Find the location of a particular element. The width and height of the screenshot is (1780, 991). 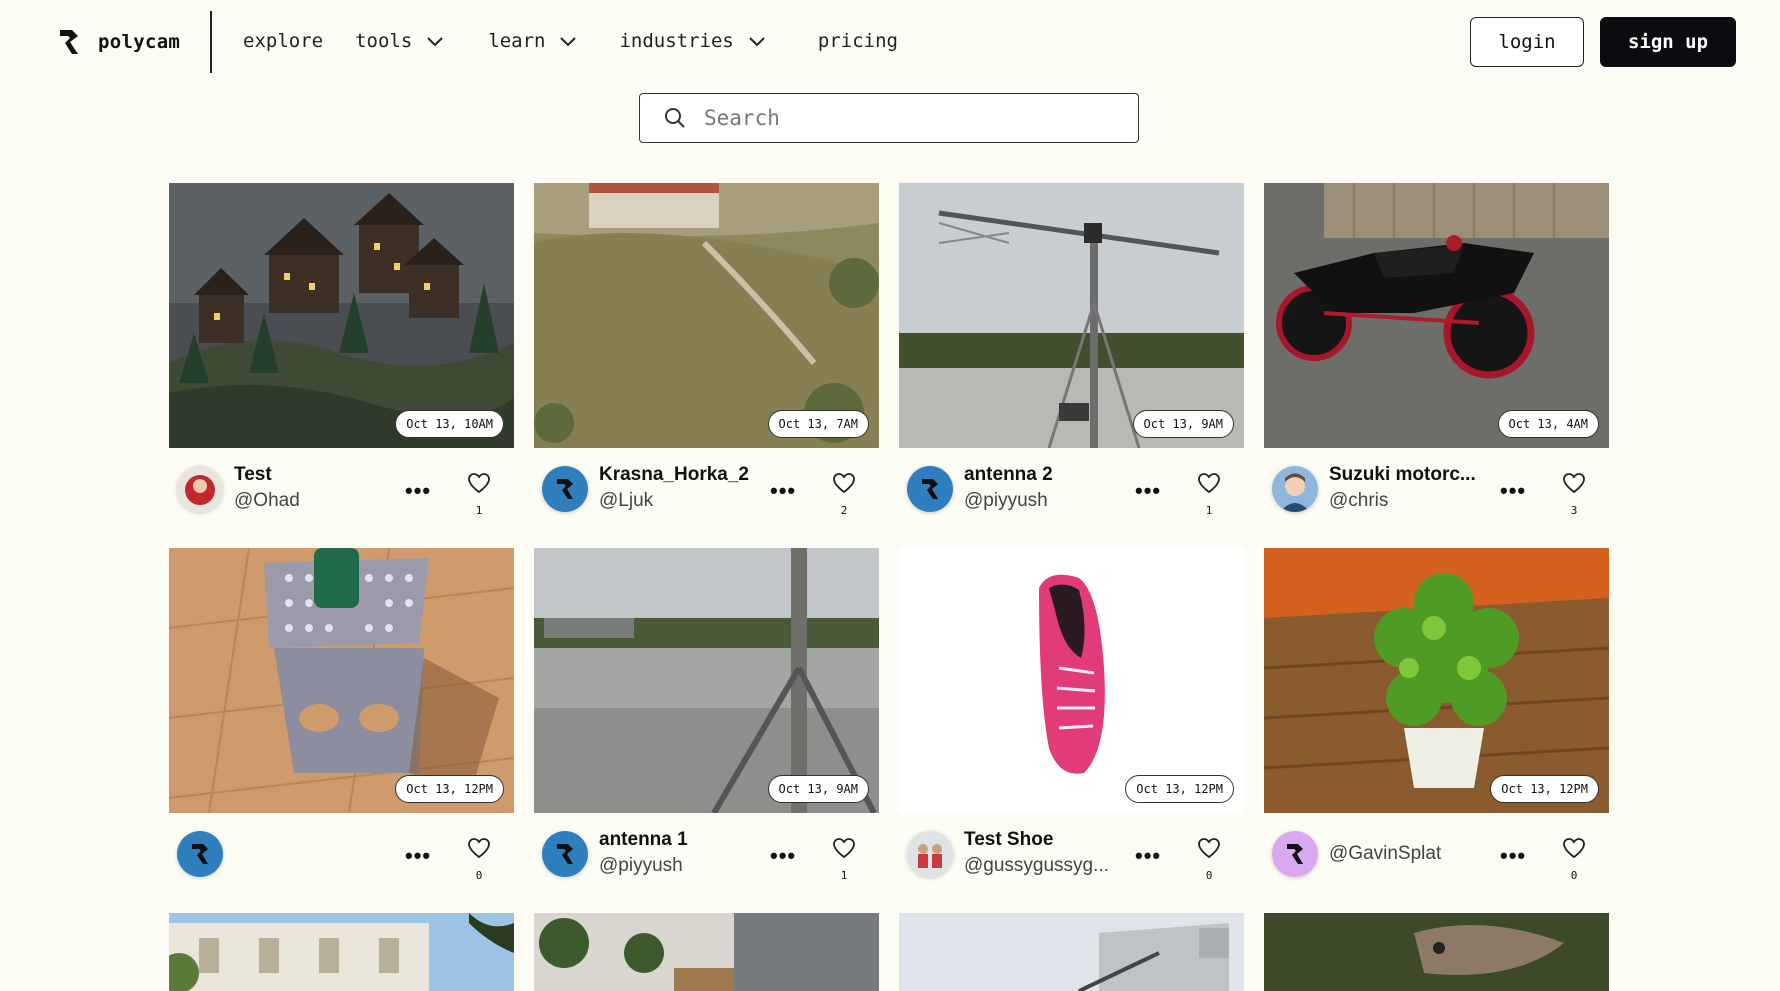

nav-tools-label: tools is located at coordinates (384, 41).